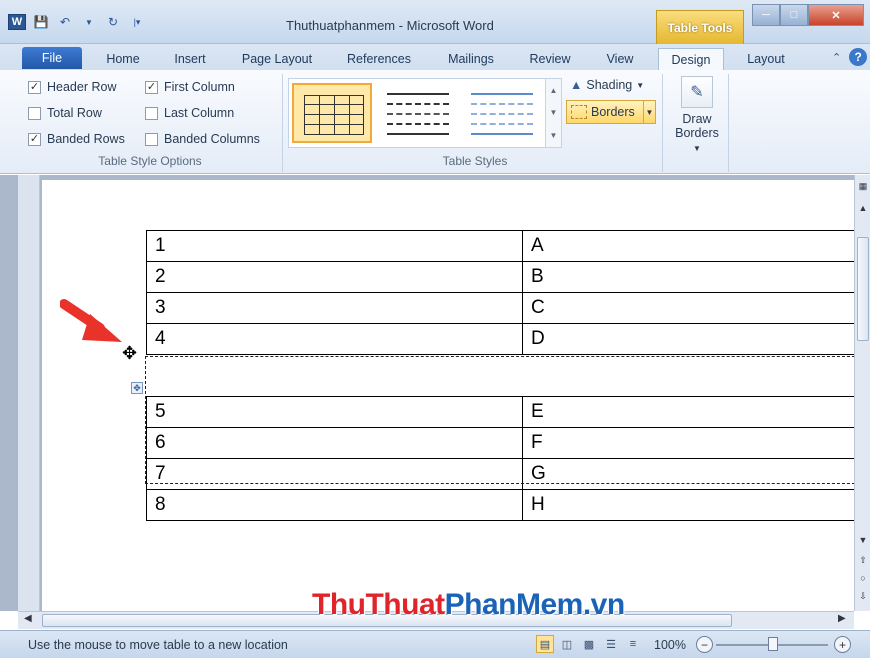 This screenshot has width=870, height=658. What do you see at coordinates (137, 388) in the screenshot?
I see `table-move-handle-icon: ✥` at bounding box center [137, 388].